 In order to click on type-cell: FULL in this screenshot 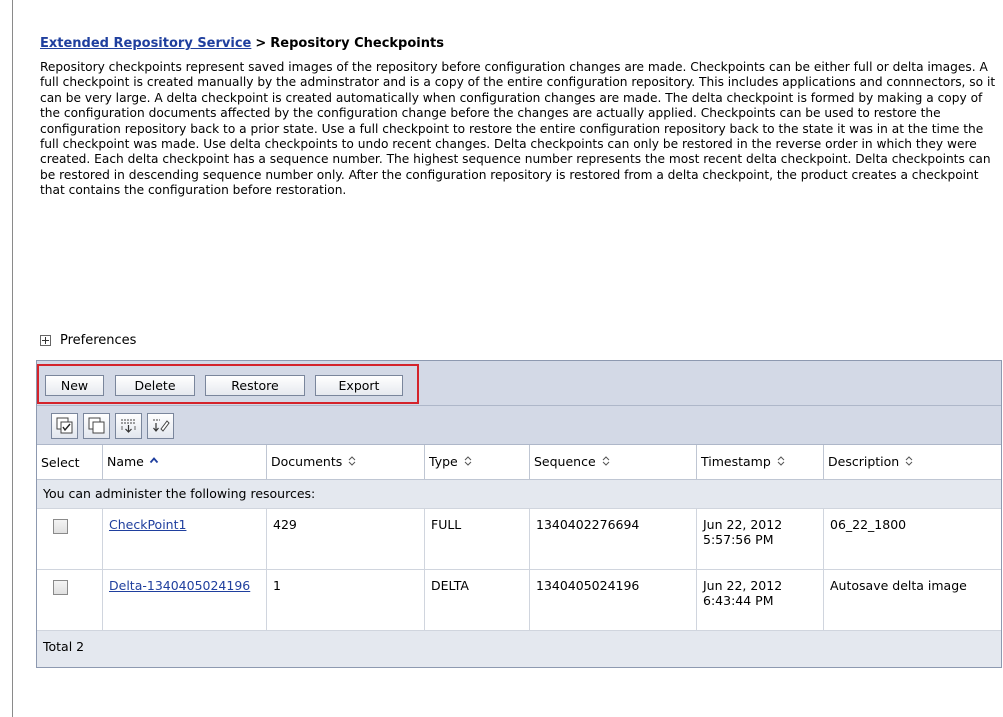, I will do `click(477, 539)`.